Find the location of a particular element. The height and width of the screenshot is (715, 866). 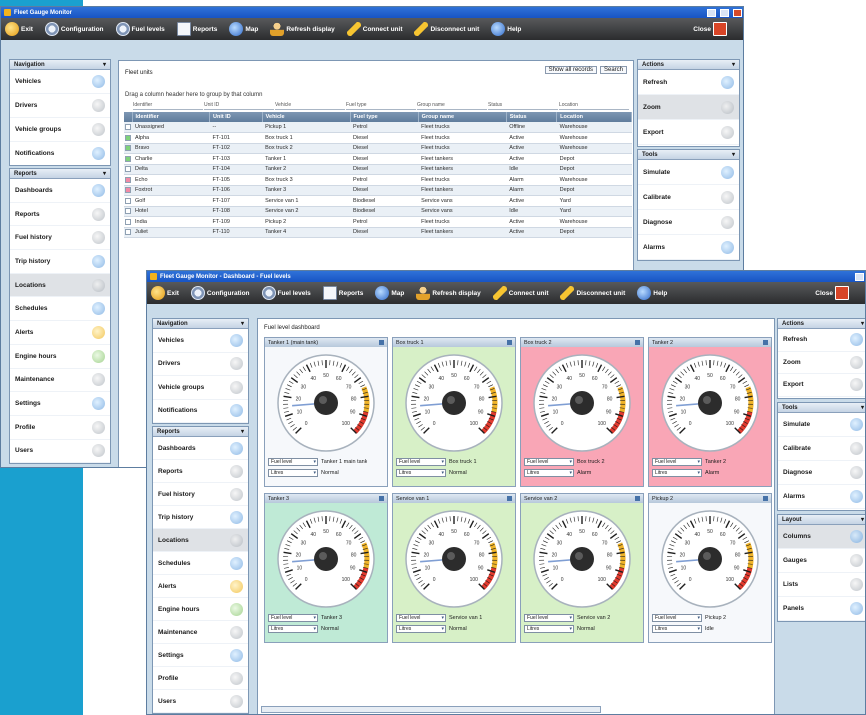

panel-item-dashboards: Dashboards is located at coordinates (200, 448).